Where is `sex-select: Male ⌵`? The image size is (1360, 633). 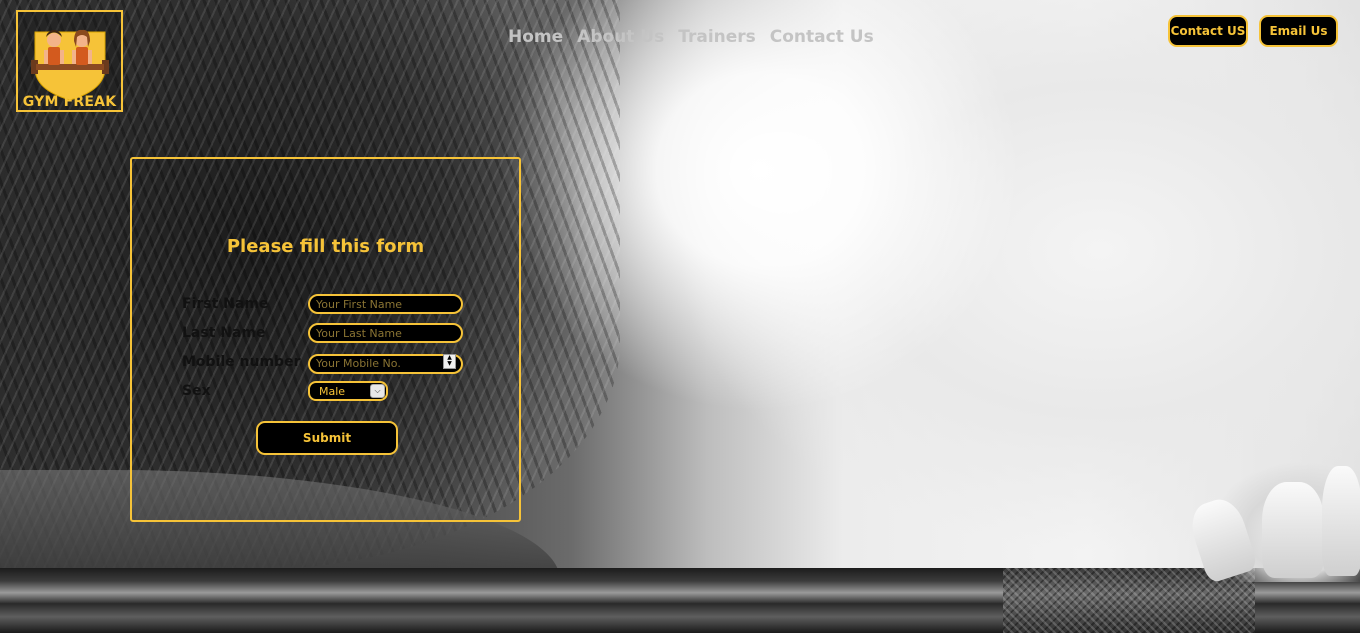
sex-select: Male ⌵ is located at coordinates (348, 391).